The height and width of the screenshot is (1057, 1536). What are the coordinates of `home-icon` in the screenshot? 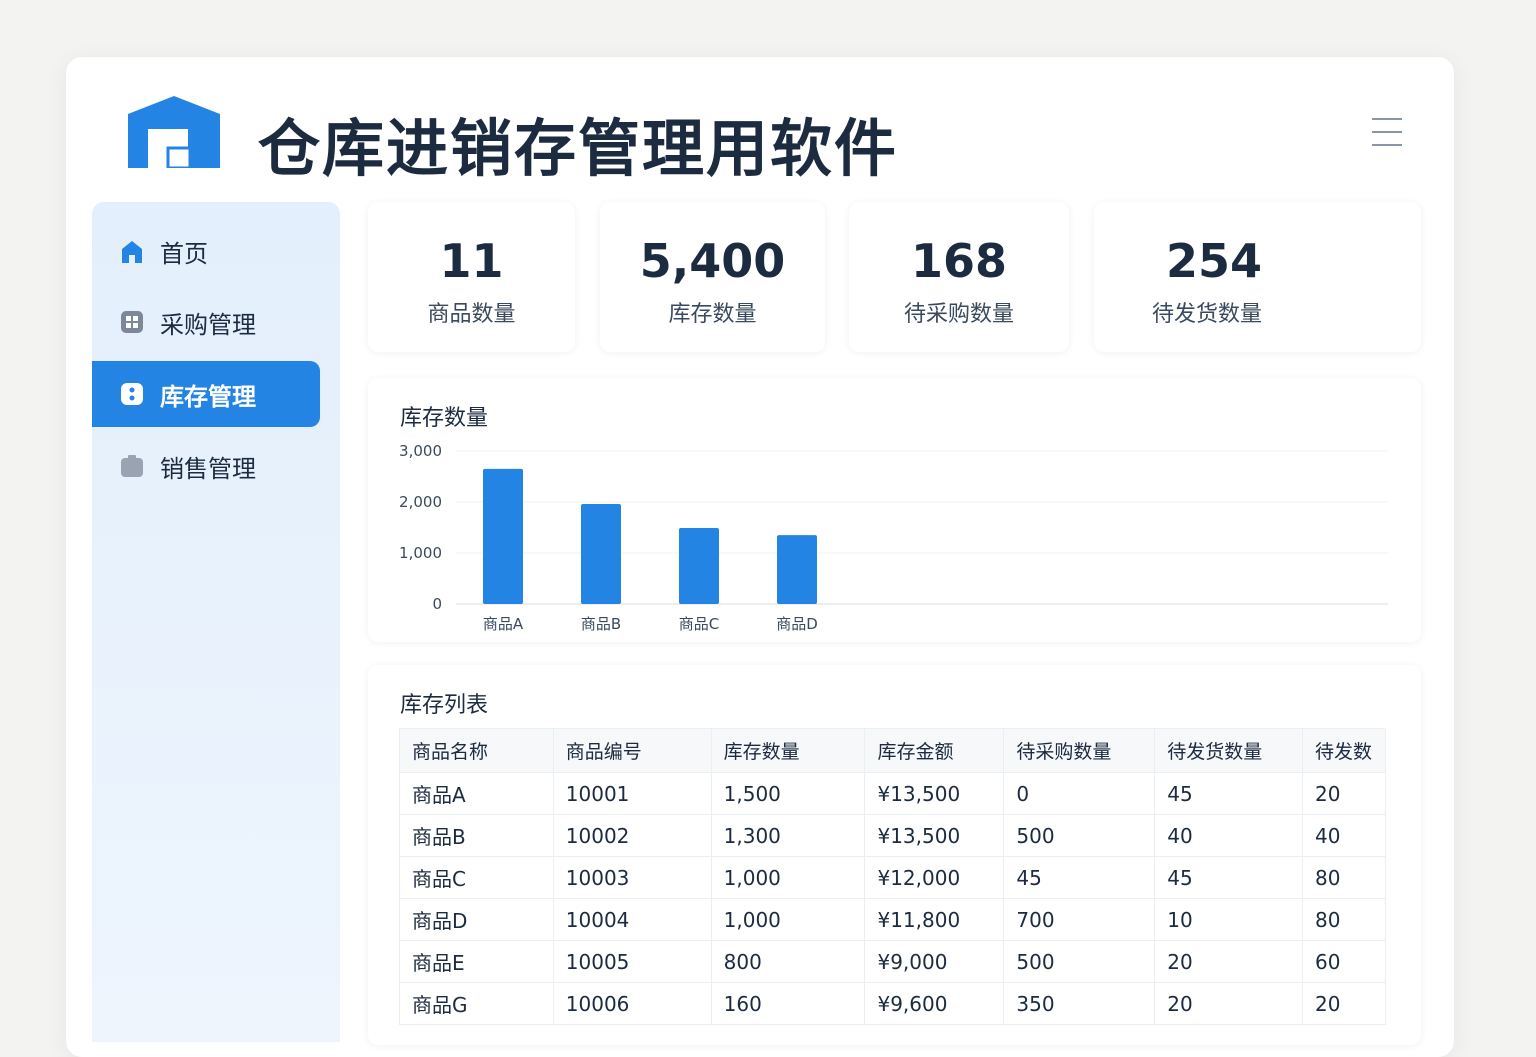 It's located at (132, 251).